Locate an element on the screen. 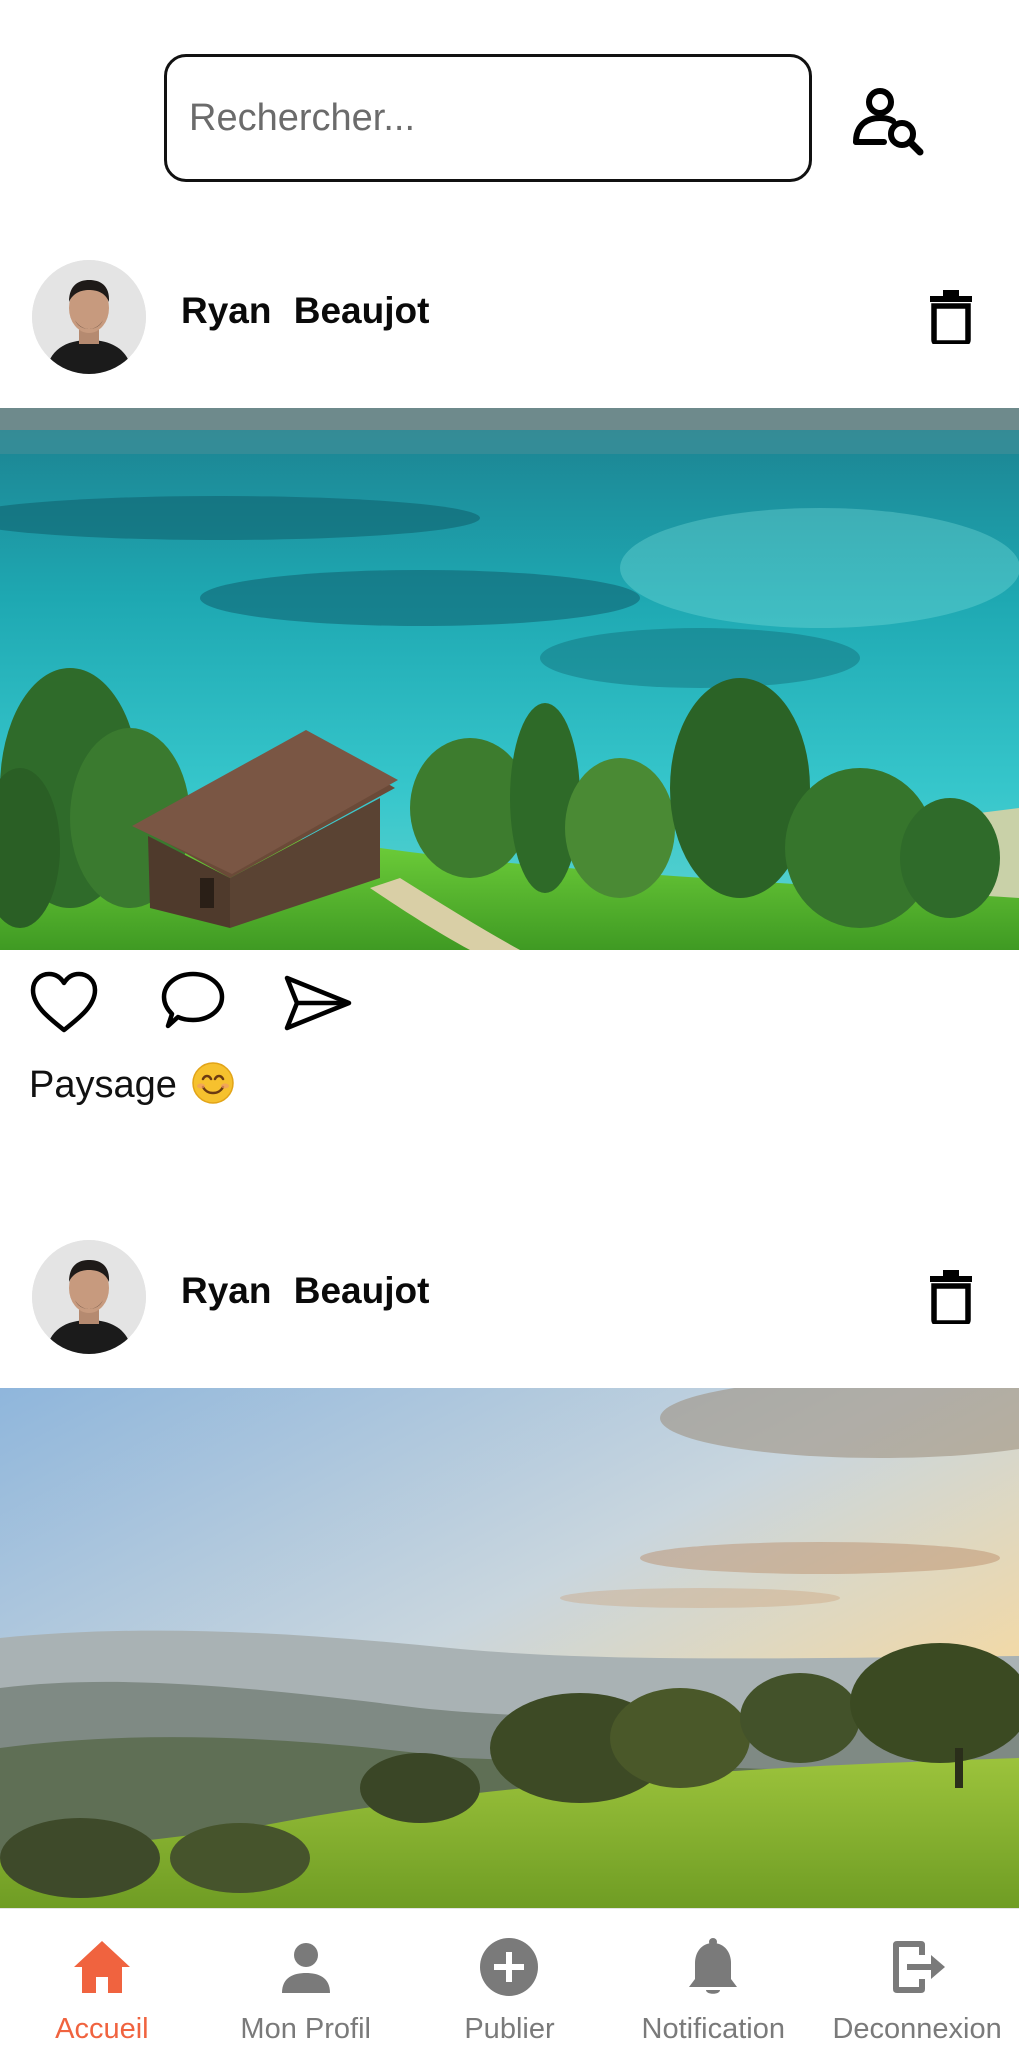  nav-item-mon-profil: Mon Profil is located at coordinates (306, 1978).